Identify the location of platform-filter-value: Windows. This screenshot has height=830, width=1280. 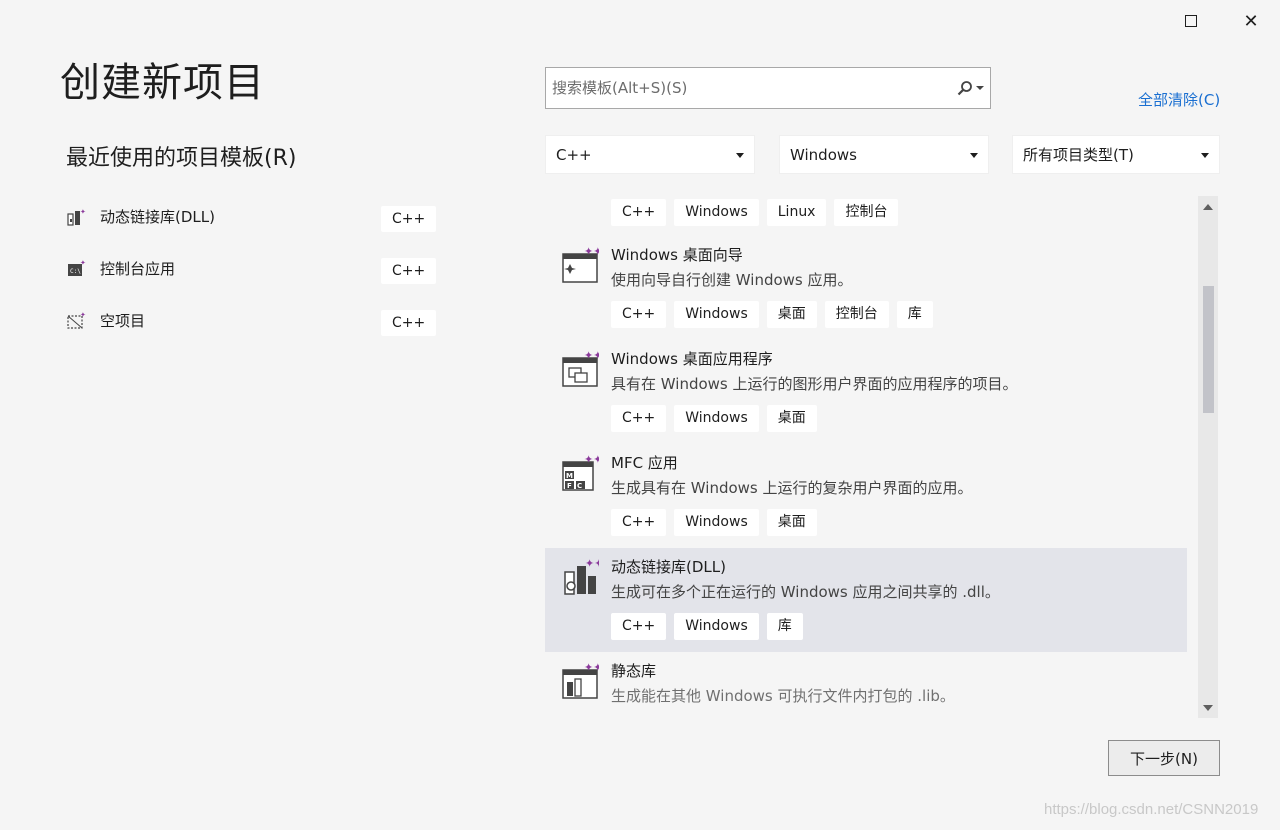
(823, 154).